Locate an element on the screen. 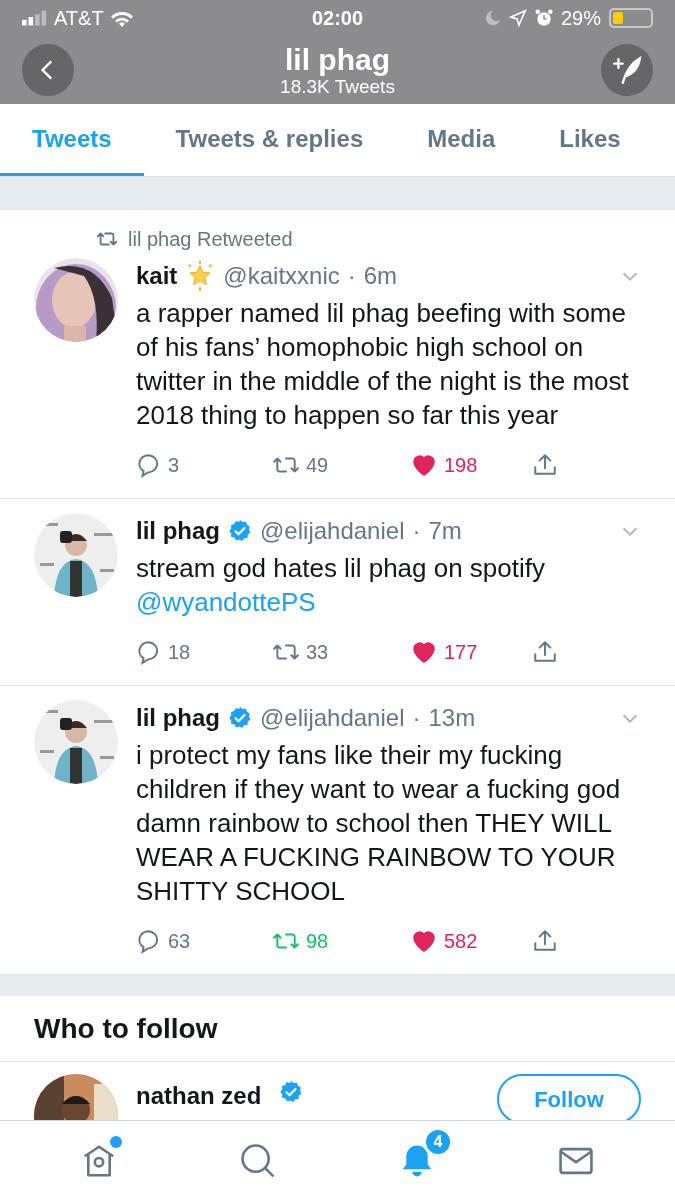 The width and height of the screenshot is (675, 1200). retweet-count: 49 is located at coordinates (317, 465).